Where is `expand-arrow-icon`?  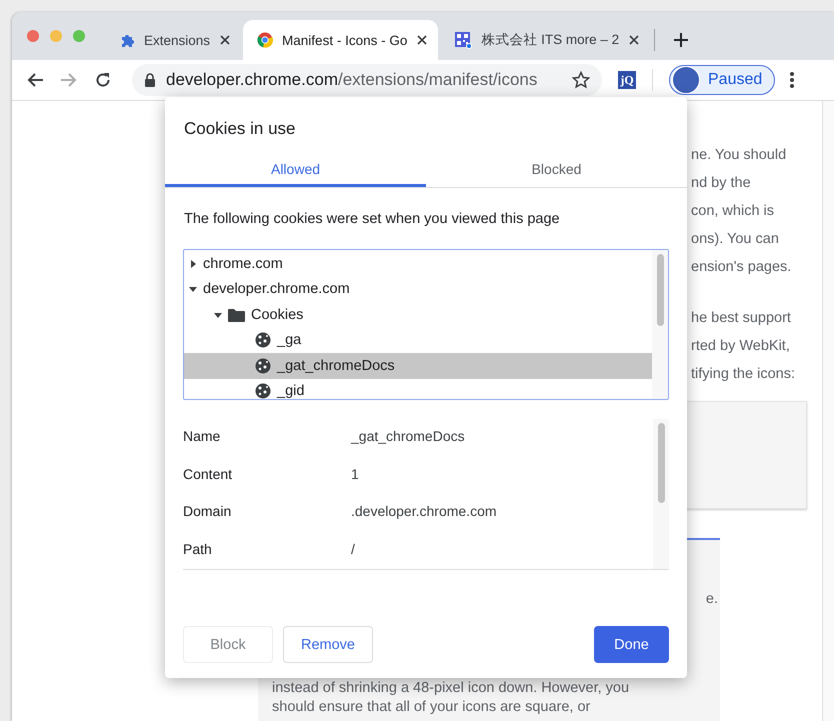
expand-arrow-icon is located at coordinates (193, 264).